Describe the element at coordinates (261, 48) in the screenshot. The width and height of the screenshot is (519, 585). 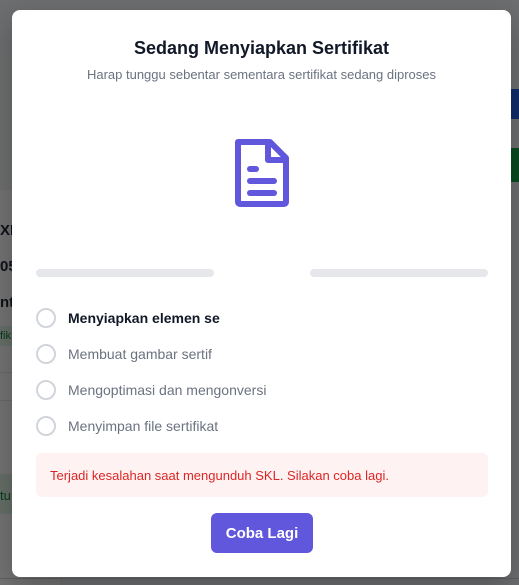
I see `modal-title: Sedang Menyiapkan Sertifikat` at that location.